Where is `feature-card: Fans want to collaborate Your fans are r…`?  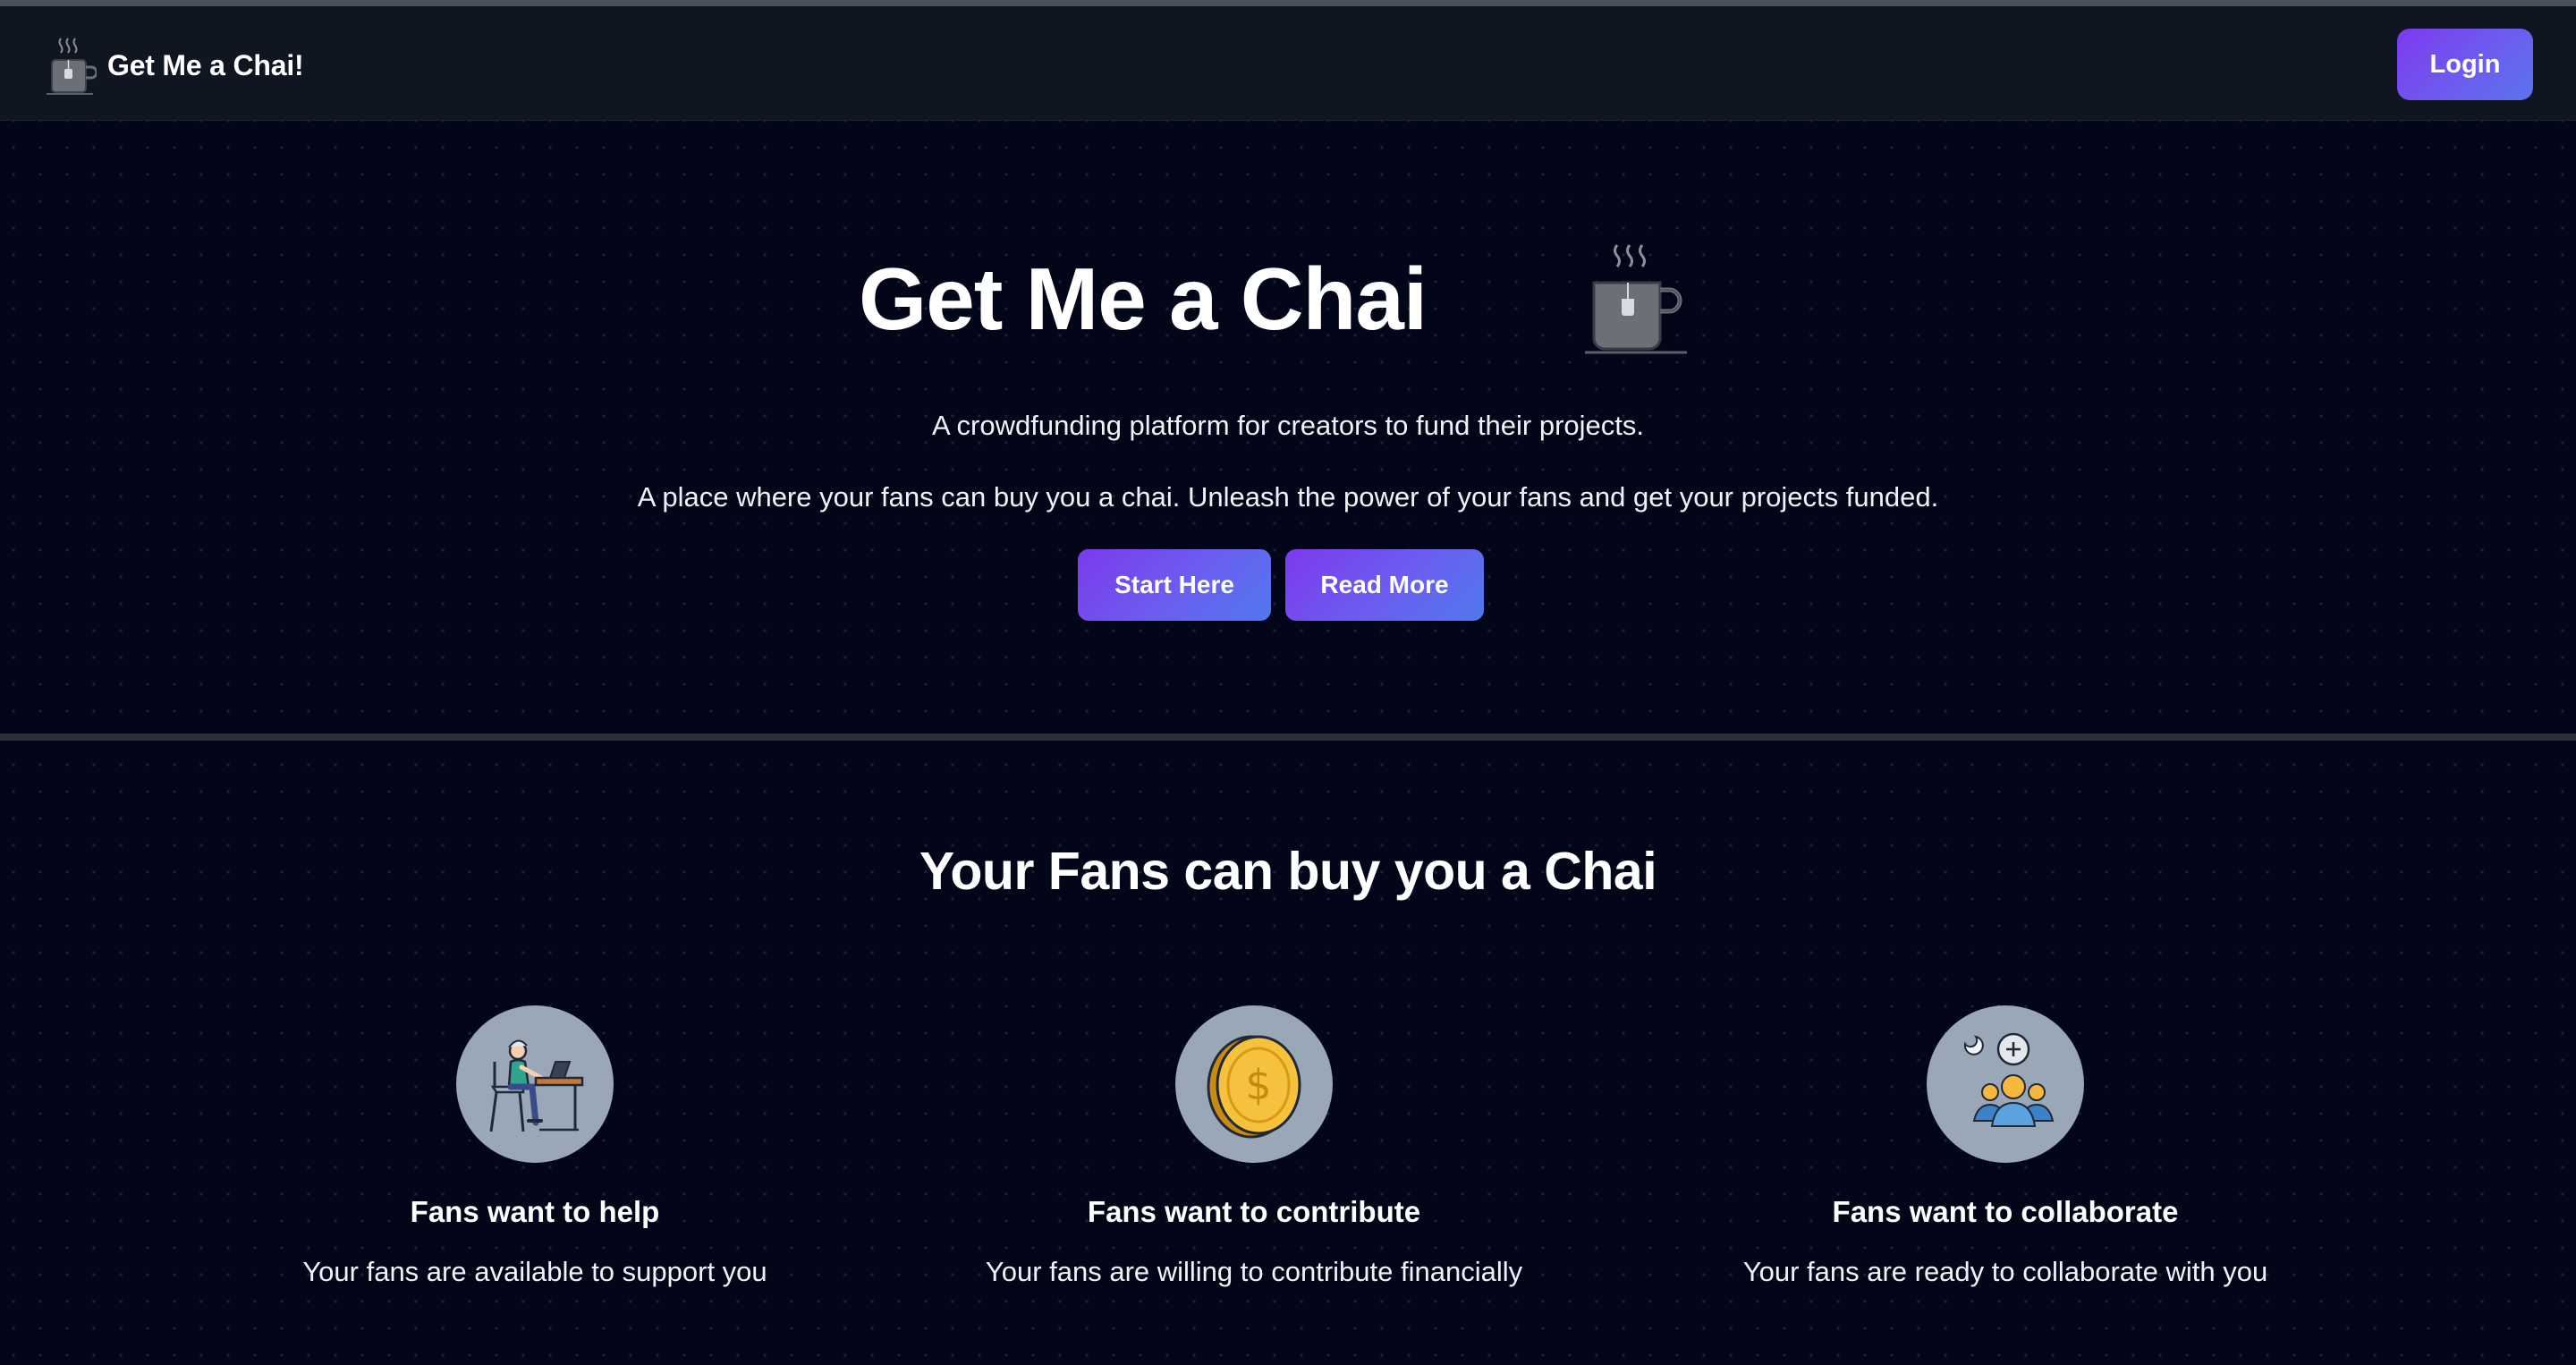
feature-card: Fans want to collaborate Your fans are r… is located at coordinates (2005, 1146).